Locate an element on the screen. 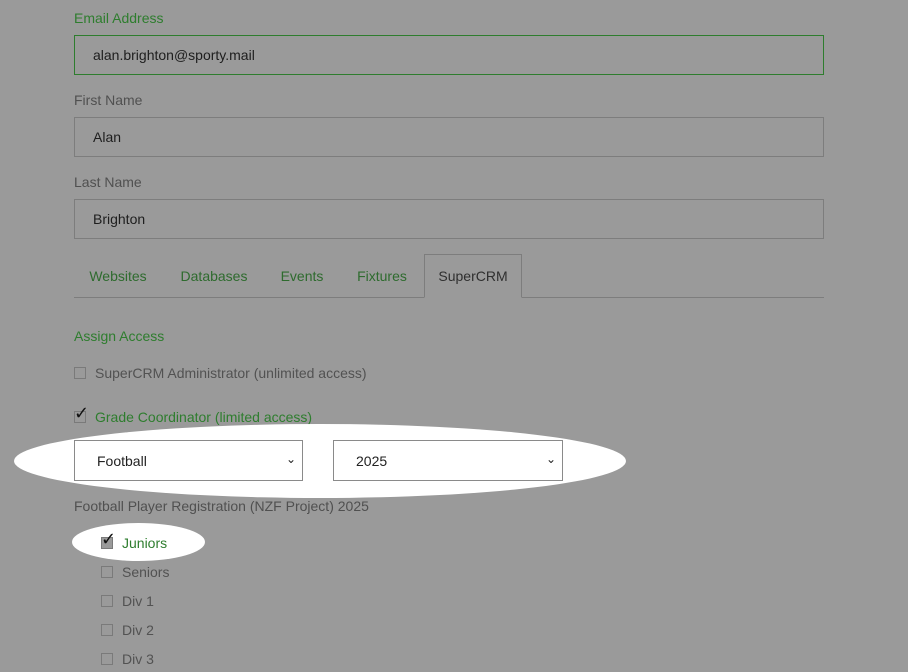 Image resolution: width=908 pixels, height=672 pixels. grade-label: Div 1 is located at coordinates (138, 601).